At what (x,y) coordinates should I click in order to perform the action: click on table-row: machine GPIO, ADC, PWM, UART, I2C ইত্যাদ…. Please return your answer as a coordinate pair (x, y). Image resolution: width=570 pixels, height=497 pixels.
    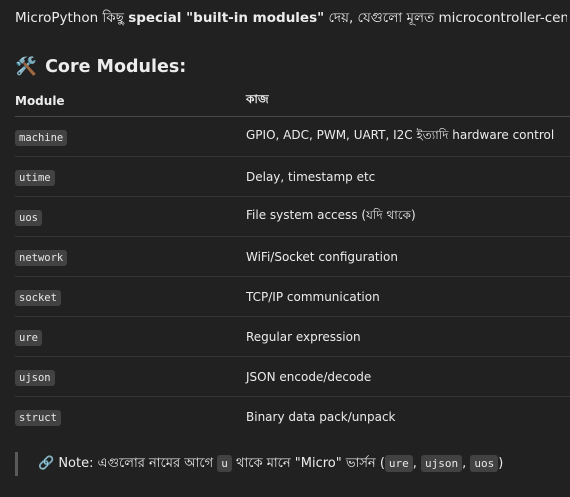
    Looking at the image, I should click on (292, 136).